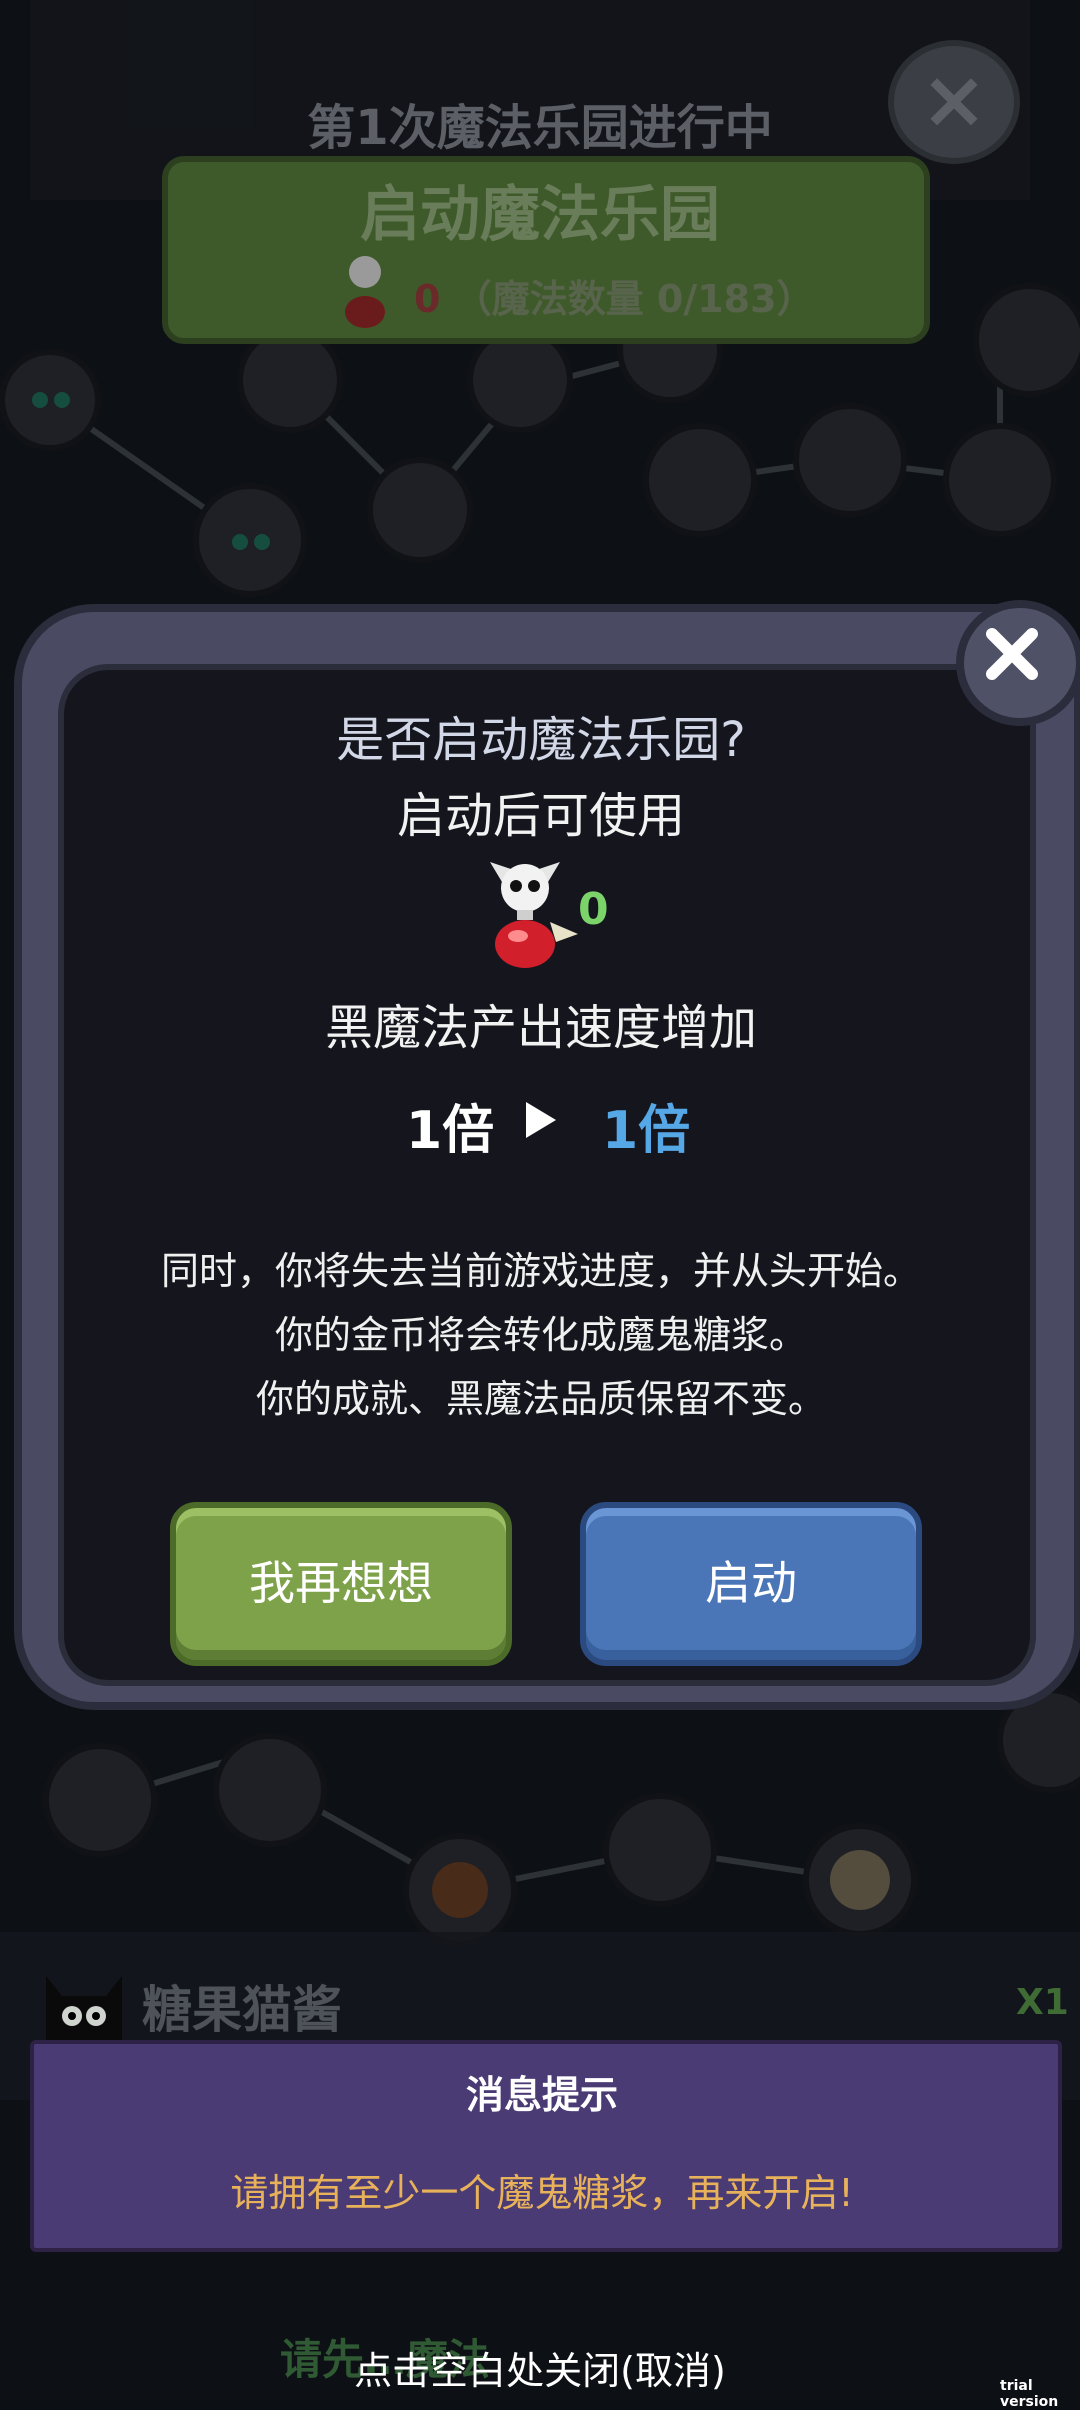 Image resolution: width=1080 pixels, height=2410 pixels. What do you see at coordinates (540, 1028) in the screenshot?
I see `speed-text: 黑魔法产出速度增加` at bounding box center [540, 1028].